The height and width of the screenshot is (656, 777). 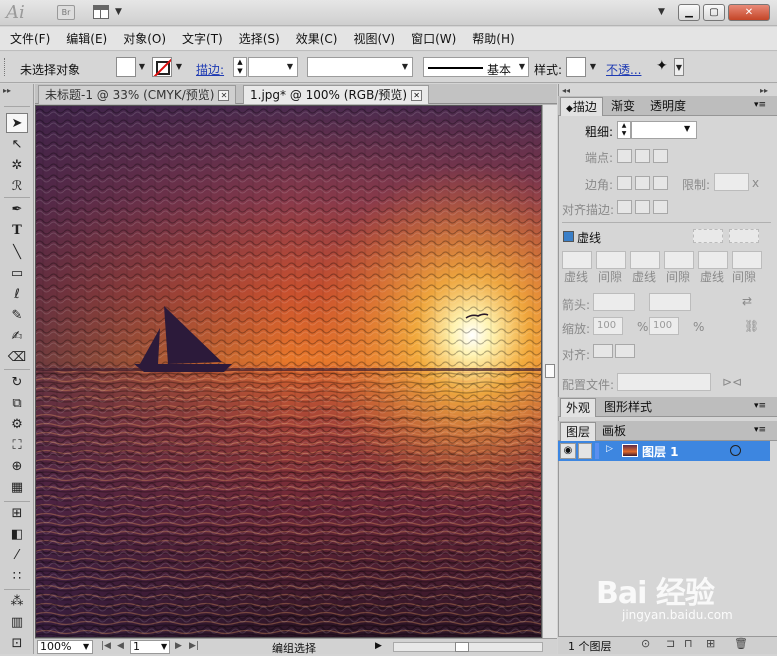 What do you see at coordinates (178, 646) in the screenshot?
I see `next-artboard-icon: ▶` at bounding box center [178, 646].